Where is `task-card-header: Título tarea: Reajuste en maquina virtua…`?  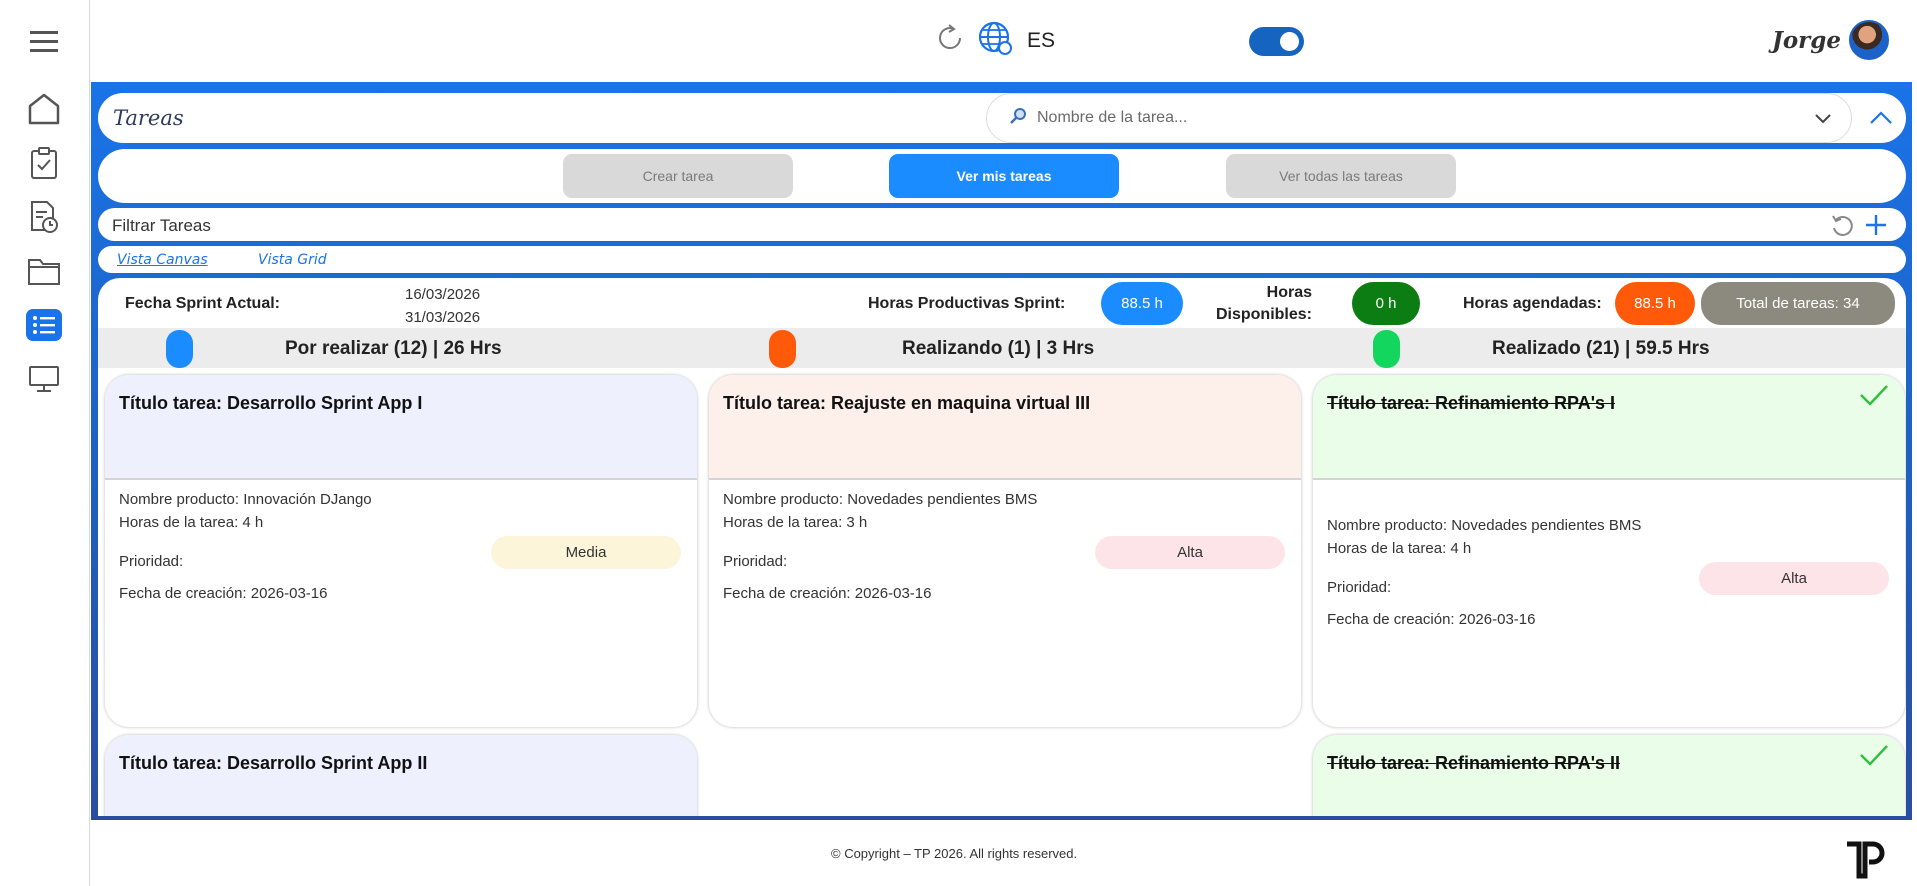 task-card-header: Título tarea: Reajuste en maquina virtua… is located at coordinates (1005, 427).